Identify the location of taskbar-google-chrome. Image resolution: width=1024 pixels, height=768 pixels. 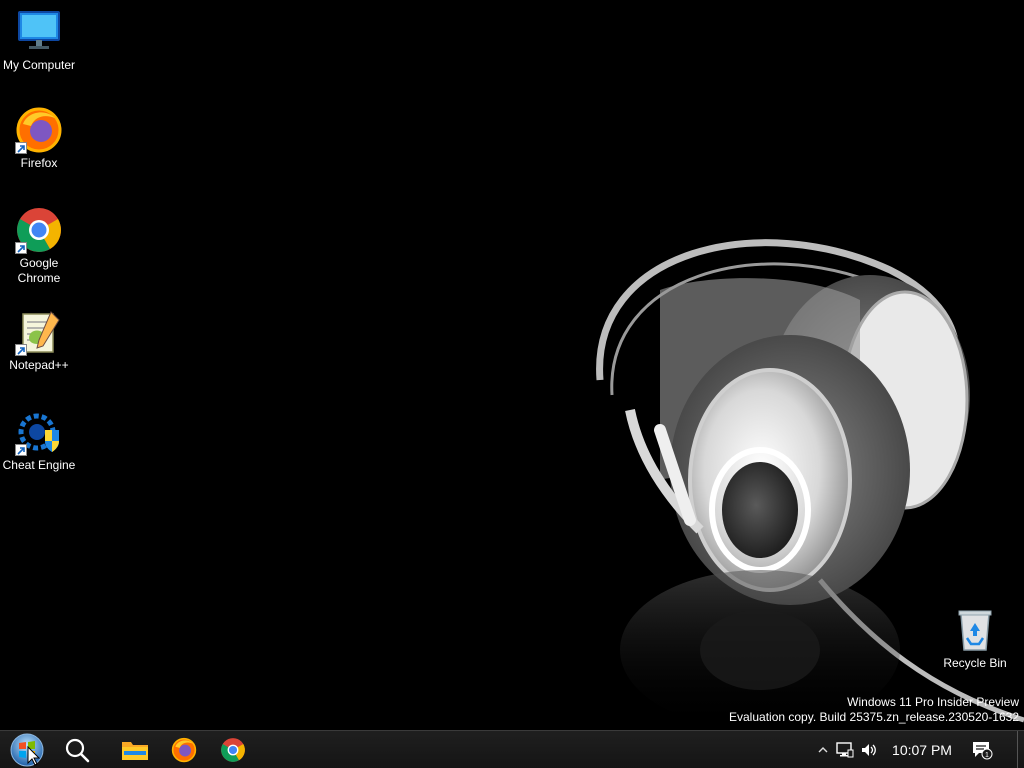
(233, 749).